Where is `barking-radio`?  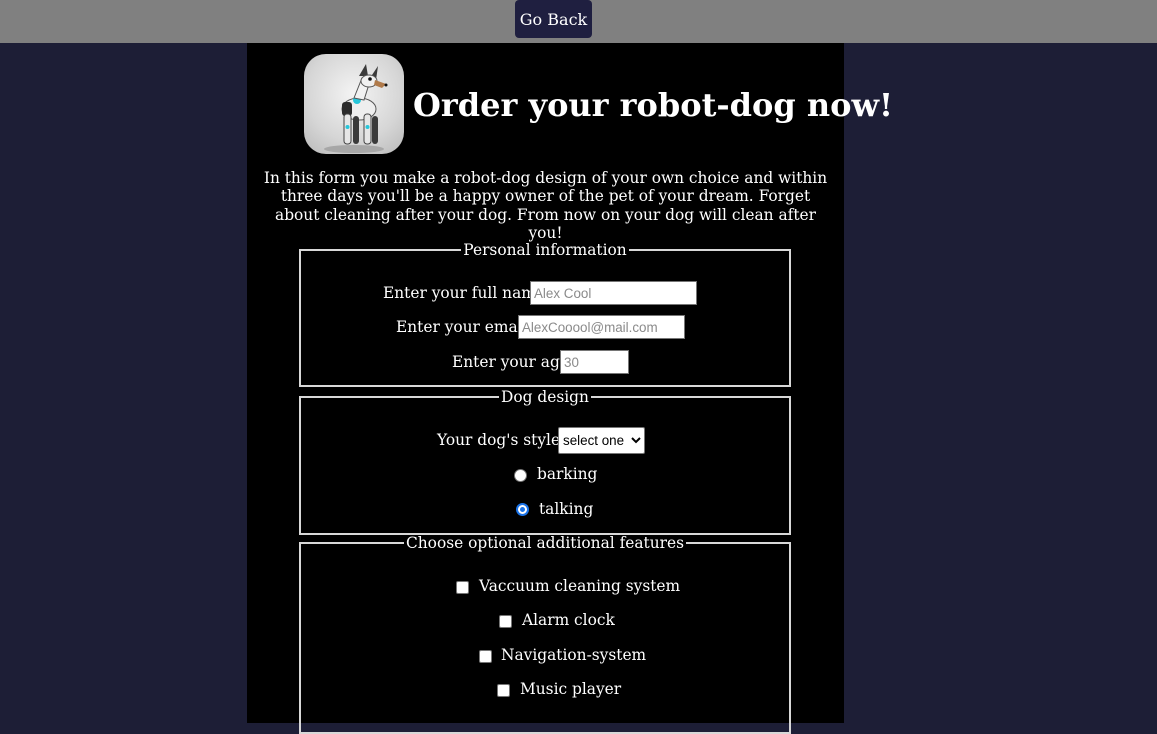
barking-radio is located at coordinates (520, 475).